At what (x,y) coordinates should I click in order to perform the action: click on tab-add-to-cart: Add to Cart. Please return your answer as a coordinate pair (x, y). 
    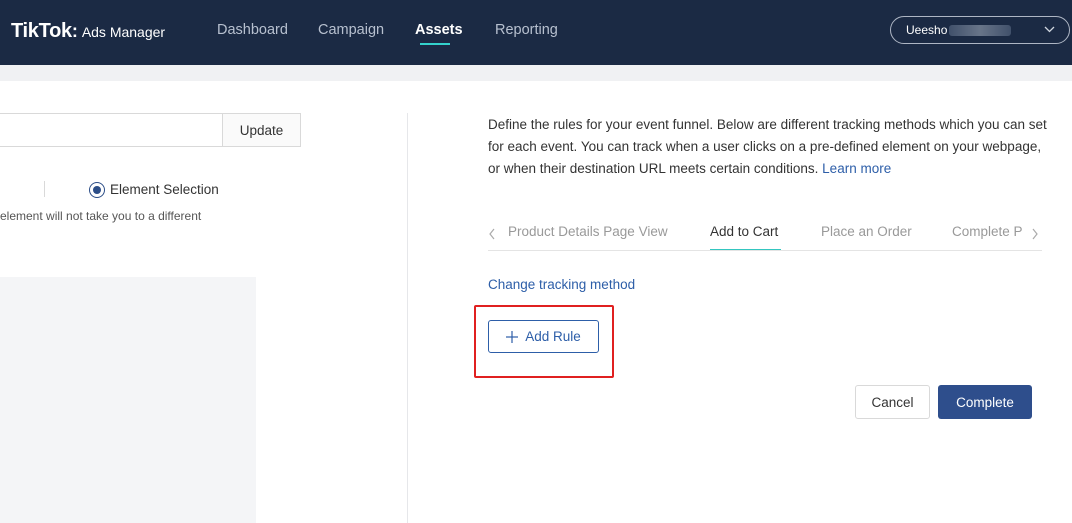
    Looking at the image, I should click on (744, 231).